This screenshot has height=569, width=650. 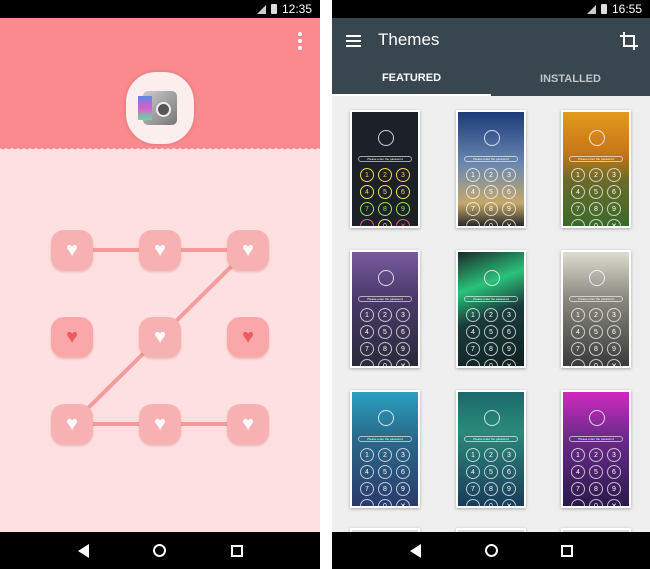 I want to click on status-time: 16:55, so click(x=626, y=9).